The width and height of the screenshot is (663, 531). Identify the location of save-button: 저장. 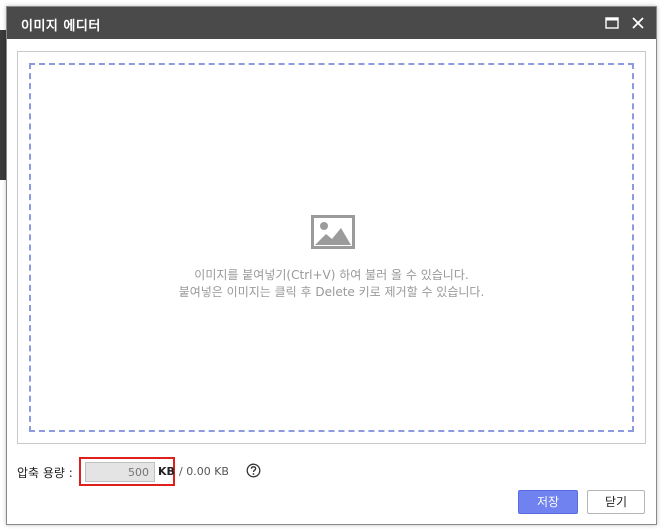
(548, 502).